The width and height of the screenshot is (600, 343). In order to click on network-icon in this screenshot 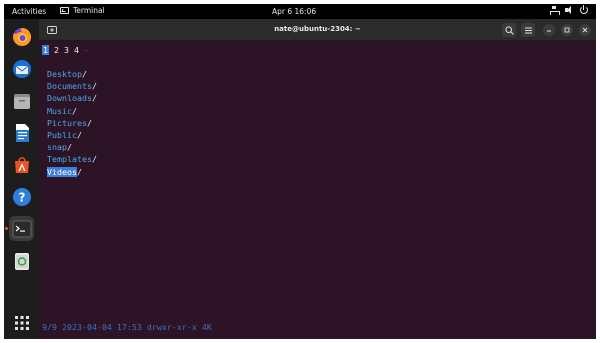, I will do `click(555, 10)`.